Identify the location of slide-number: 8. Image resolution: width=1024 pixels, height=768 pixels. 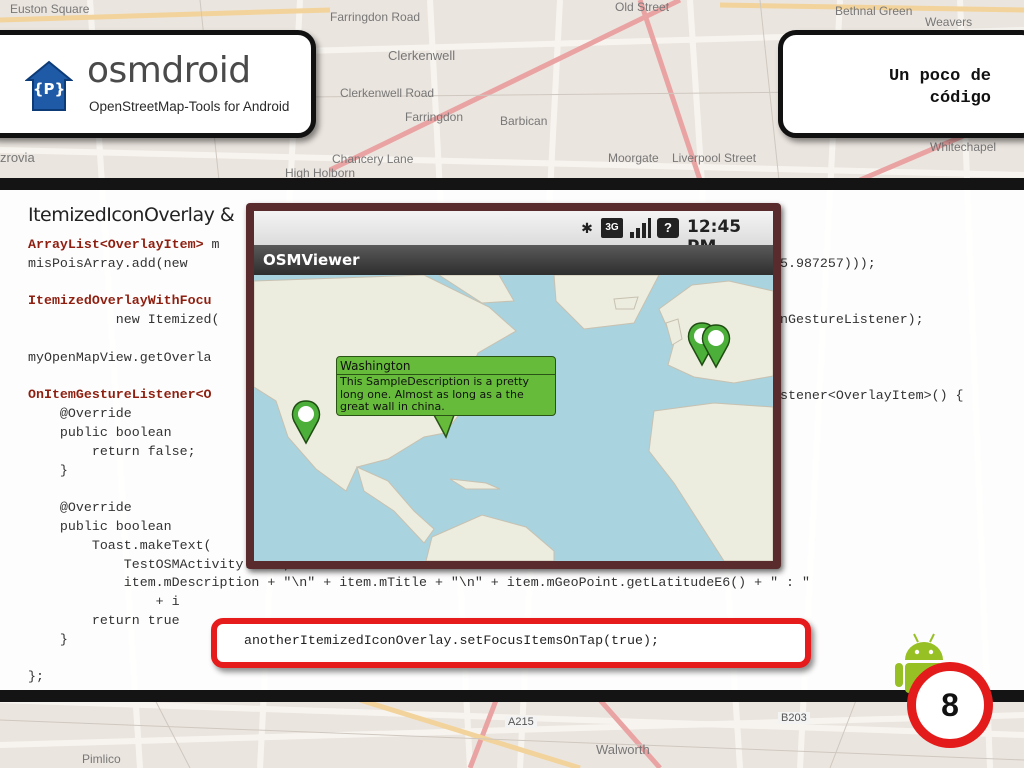
(950, 705).